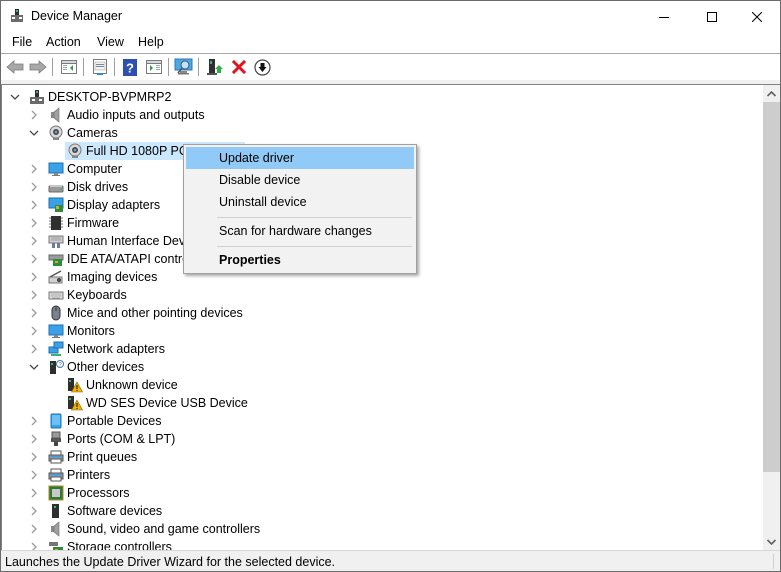  Describe the element at coordinates (372, 457) in the screenshot. I see `tree-category-item: Print queues` at that location.